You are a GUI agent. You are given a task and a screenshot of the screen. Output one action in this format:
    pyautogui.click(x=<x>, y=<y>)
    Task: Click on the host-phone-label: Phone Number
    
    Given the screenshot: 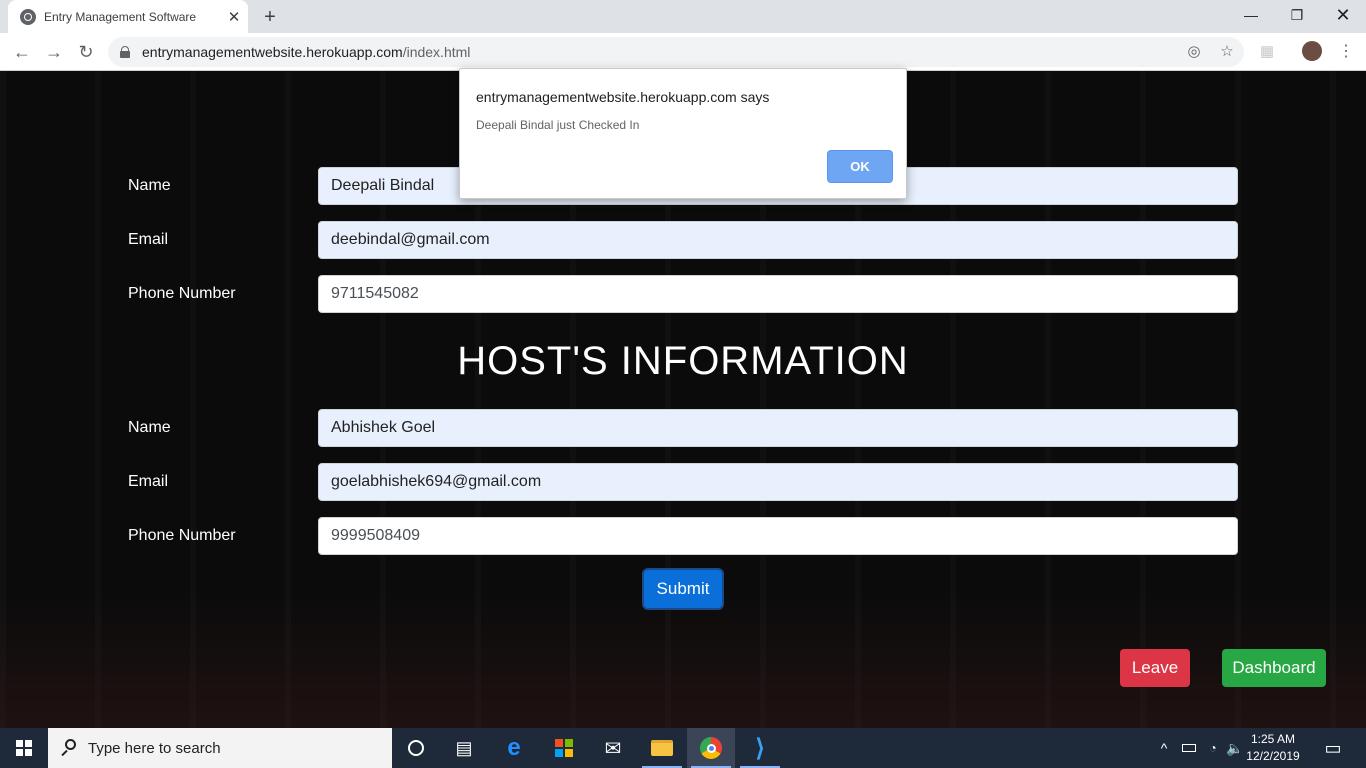 What is the action you would take?
    pyautogui.click(x=182, y=535)
    